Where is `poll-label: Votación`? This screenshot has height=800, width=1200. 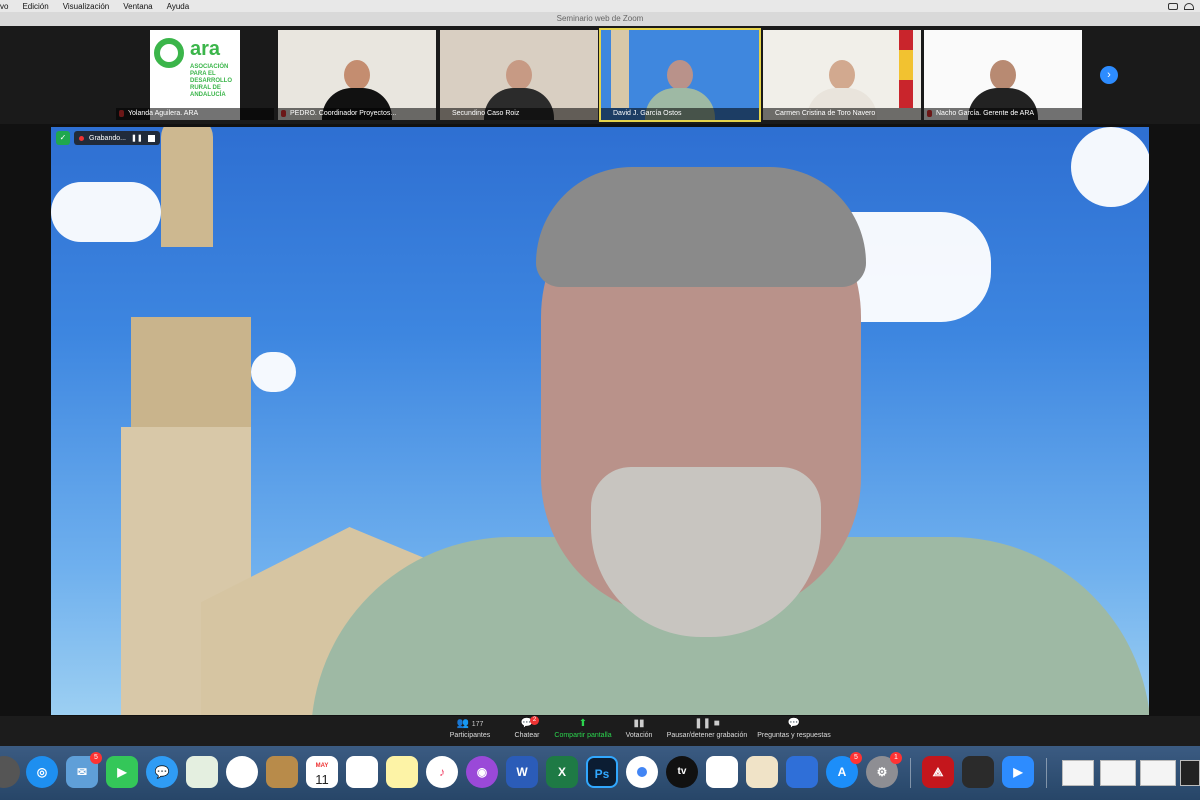 poll-label: Votación is located at coordinates (639, 735).